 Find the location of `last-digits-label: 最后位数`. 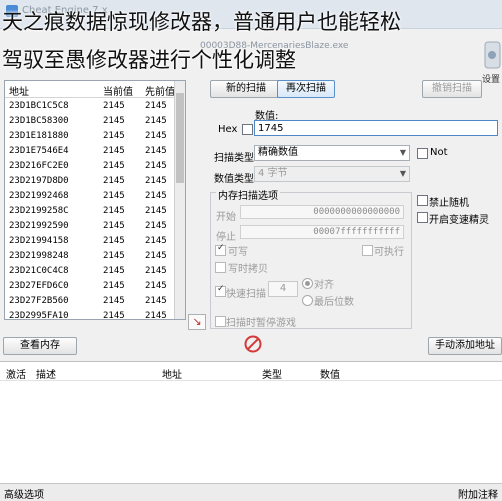

last-digits-label: 最后位数 is located at coordinates (334, 302).